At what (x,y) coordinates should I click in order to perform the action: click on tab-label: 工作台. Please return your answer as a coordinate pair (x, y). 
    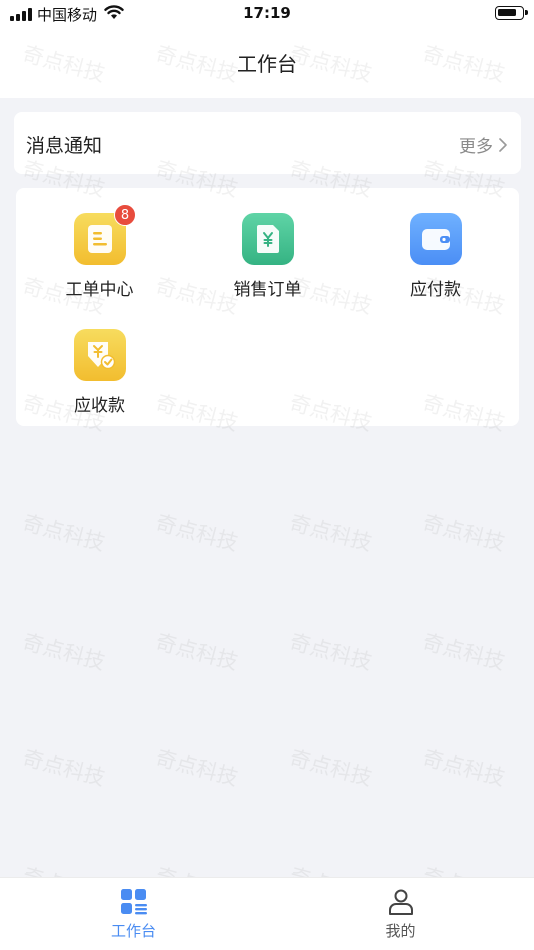
    Looking at the image, I should click on (133, 931).